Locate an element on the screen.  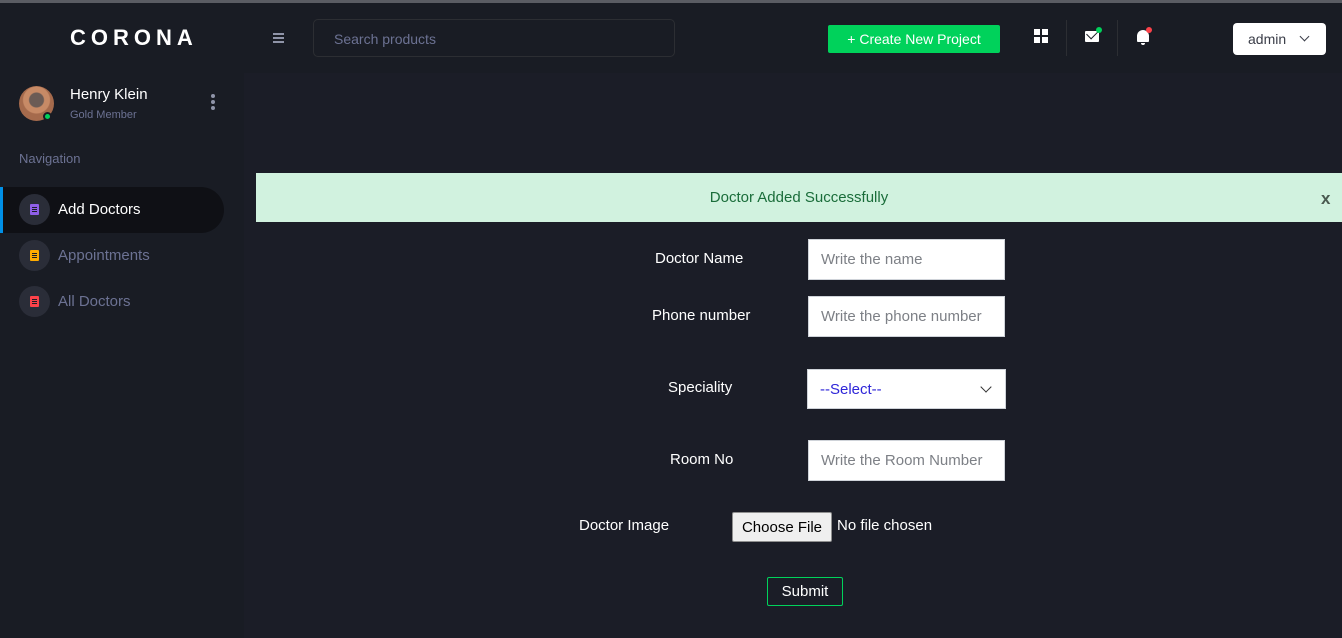
bell-notification-dot is located at coordinates (1149, 30).